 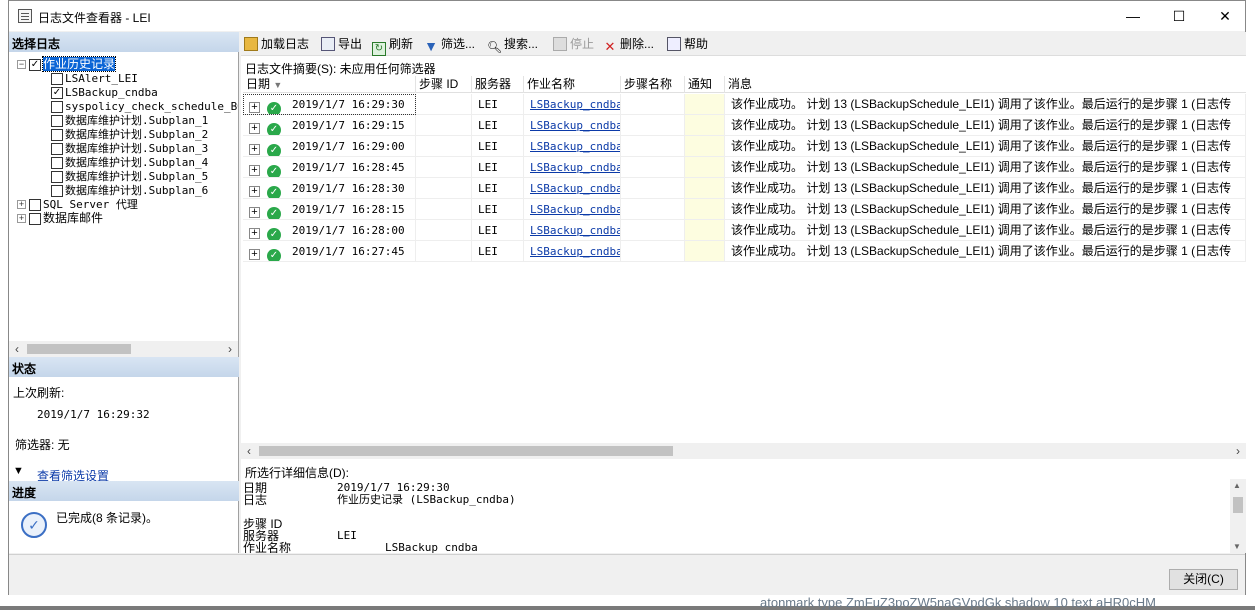 I want to click on column-header-step-id: 步骤 ID, so click(x=444, y=84).